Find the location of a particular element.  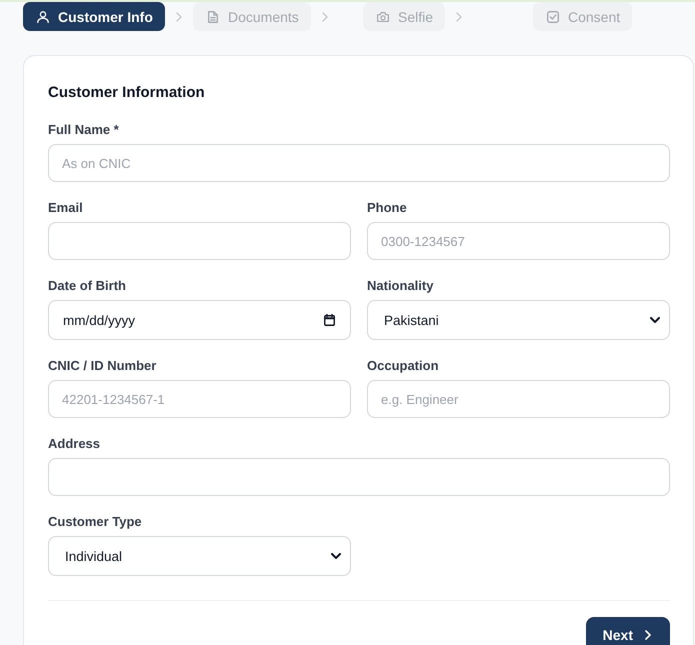

field-label: Occupation is located at coordinates (403, 366).